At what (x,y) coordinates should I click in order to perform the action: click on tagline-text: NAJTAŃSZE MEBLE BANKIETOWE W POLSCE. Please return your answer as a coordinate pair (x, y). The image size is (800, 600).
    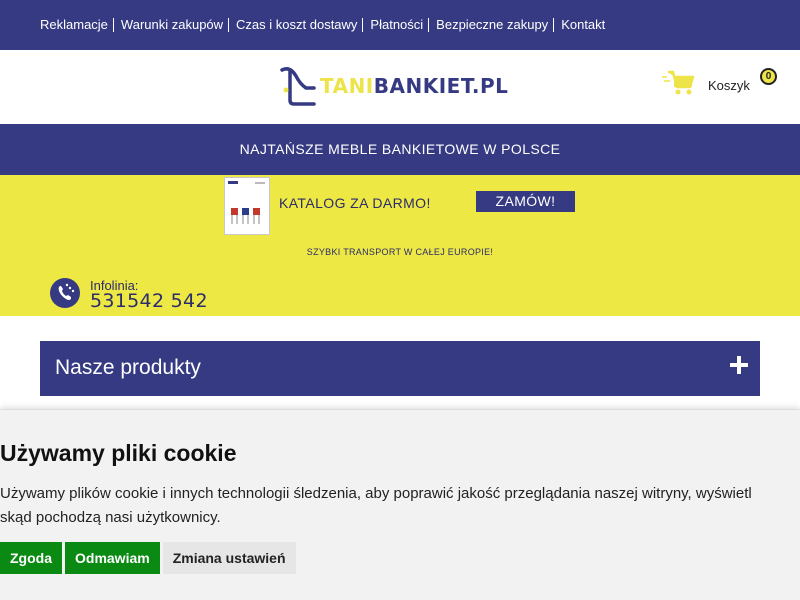
    Looking at the image, I should click on (400, 149).